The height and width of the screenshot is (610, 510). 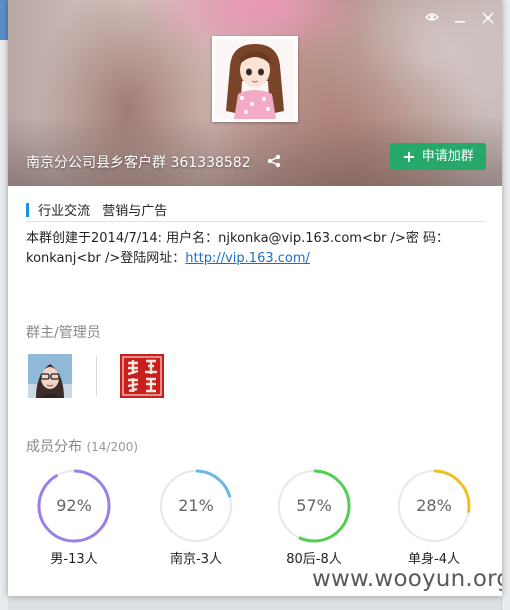 I want to click on tag-item: 营销与广告, so click(x=134, y=211).